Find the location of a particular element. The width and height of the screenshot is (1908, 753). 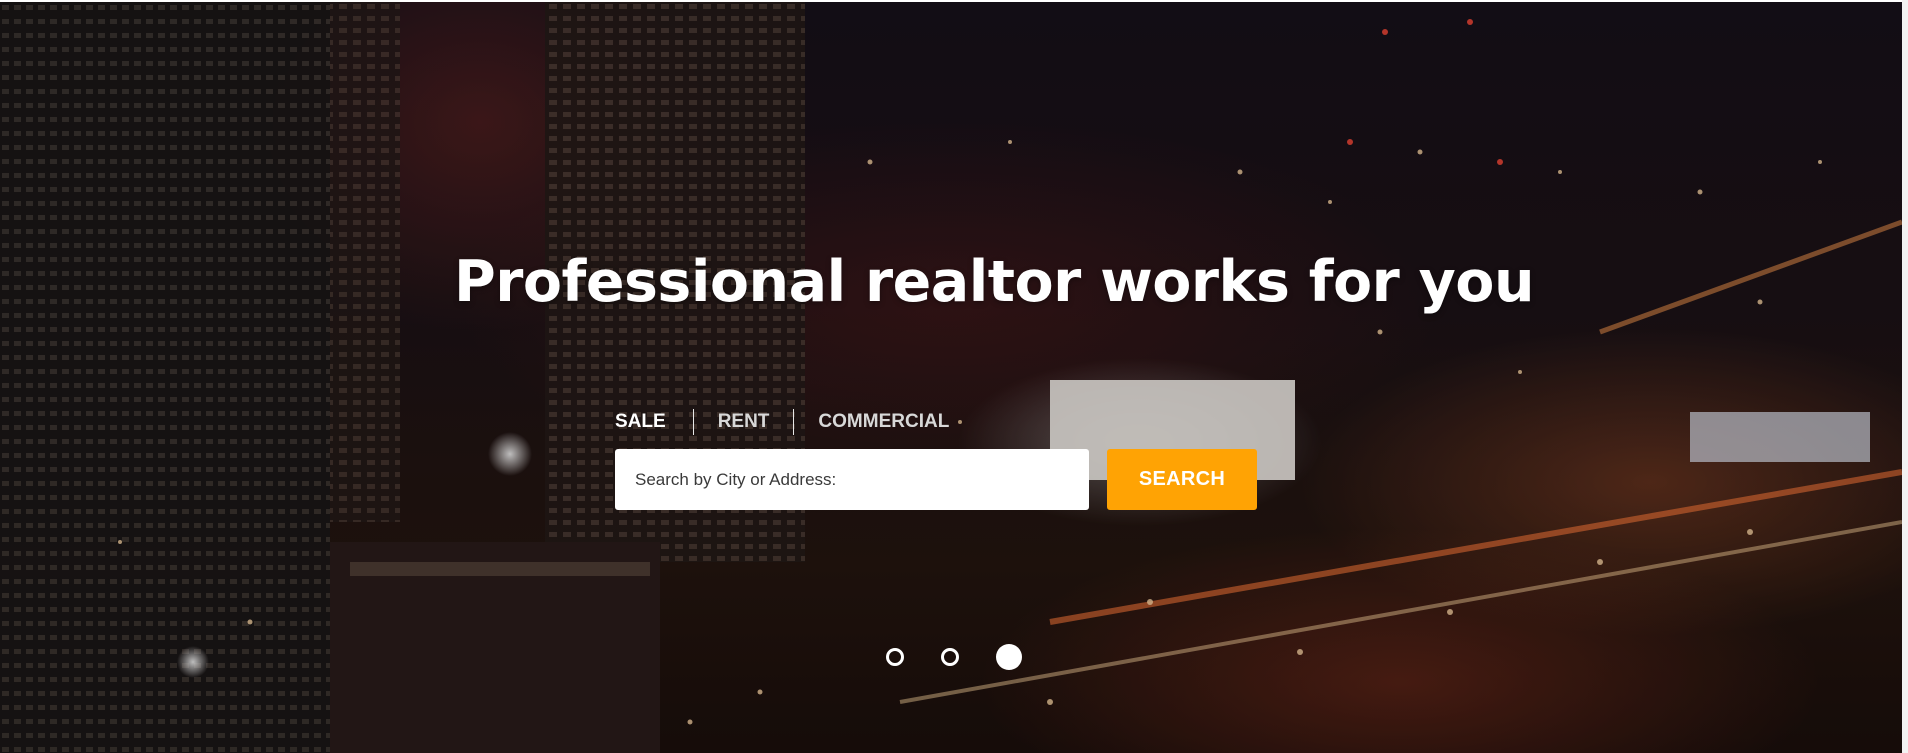

tab-rent: RENT is located at coordinates (744, 422).